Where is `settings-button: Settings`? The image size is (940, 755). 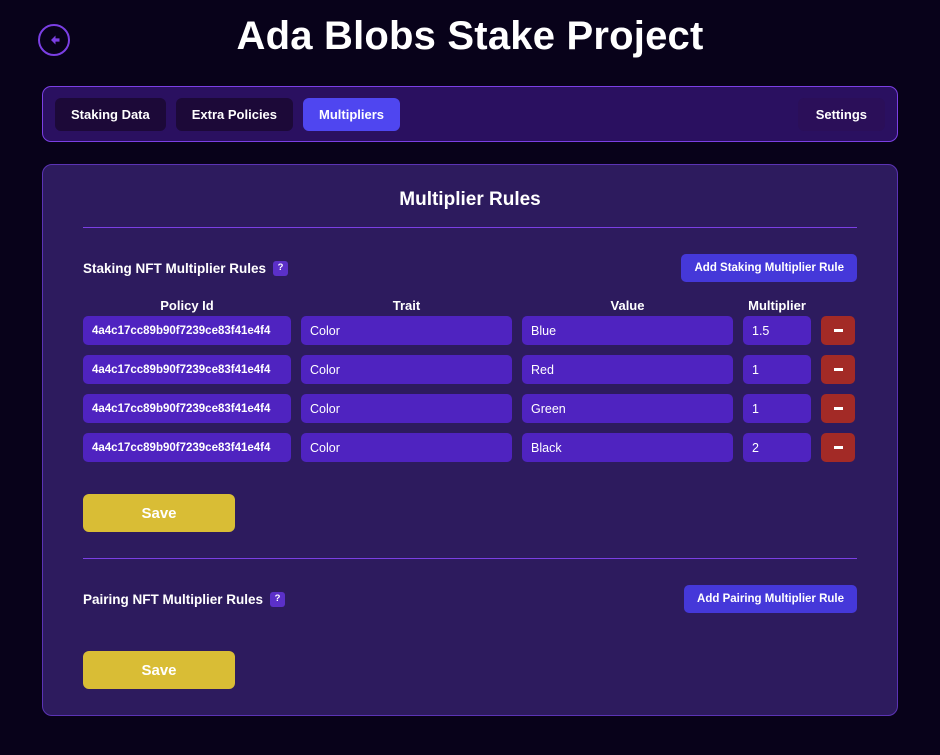 settings-button: Settings is located at coordinates (841, 114).